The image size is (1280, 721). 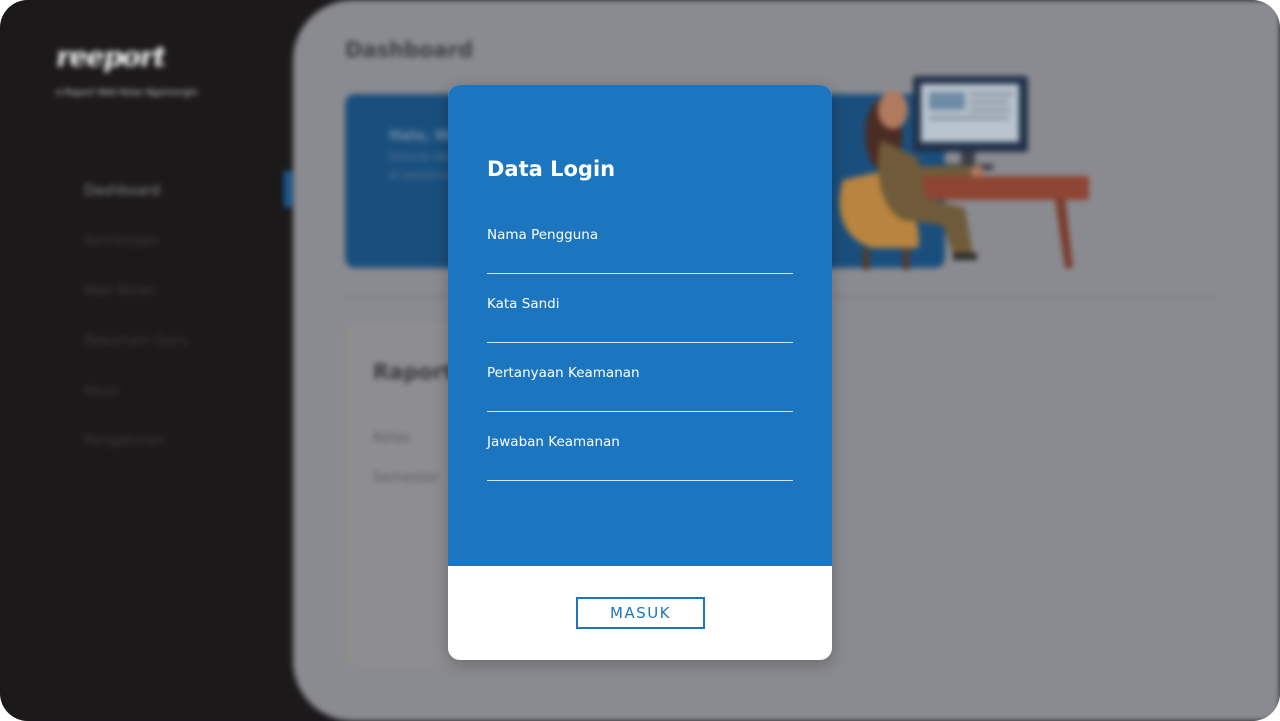 What do you see at coordinates (136, 405) in the screenshot?
I see `sidebar-item-akun: Akun` at bounding box center [136, 405].